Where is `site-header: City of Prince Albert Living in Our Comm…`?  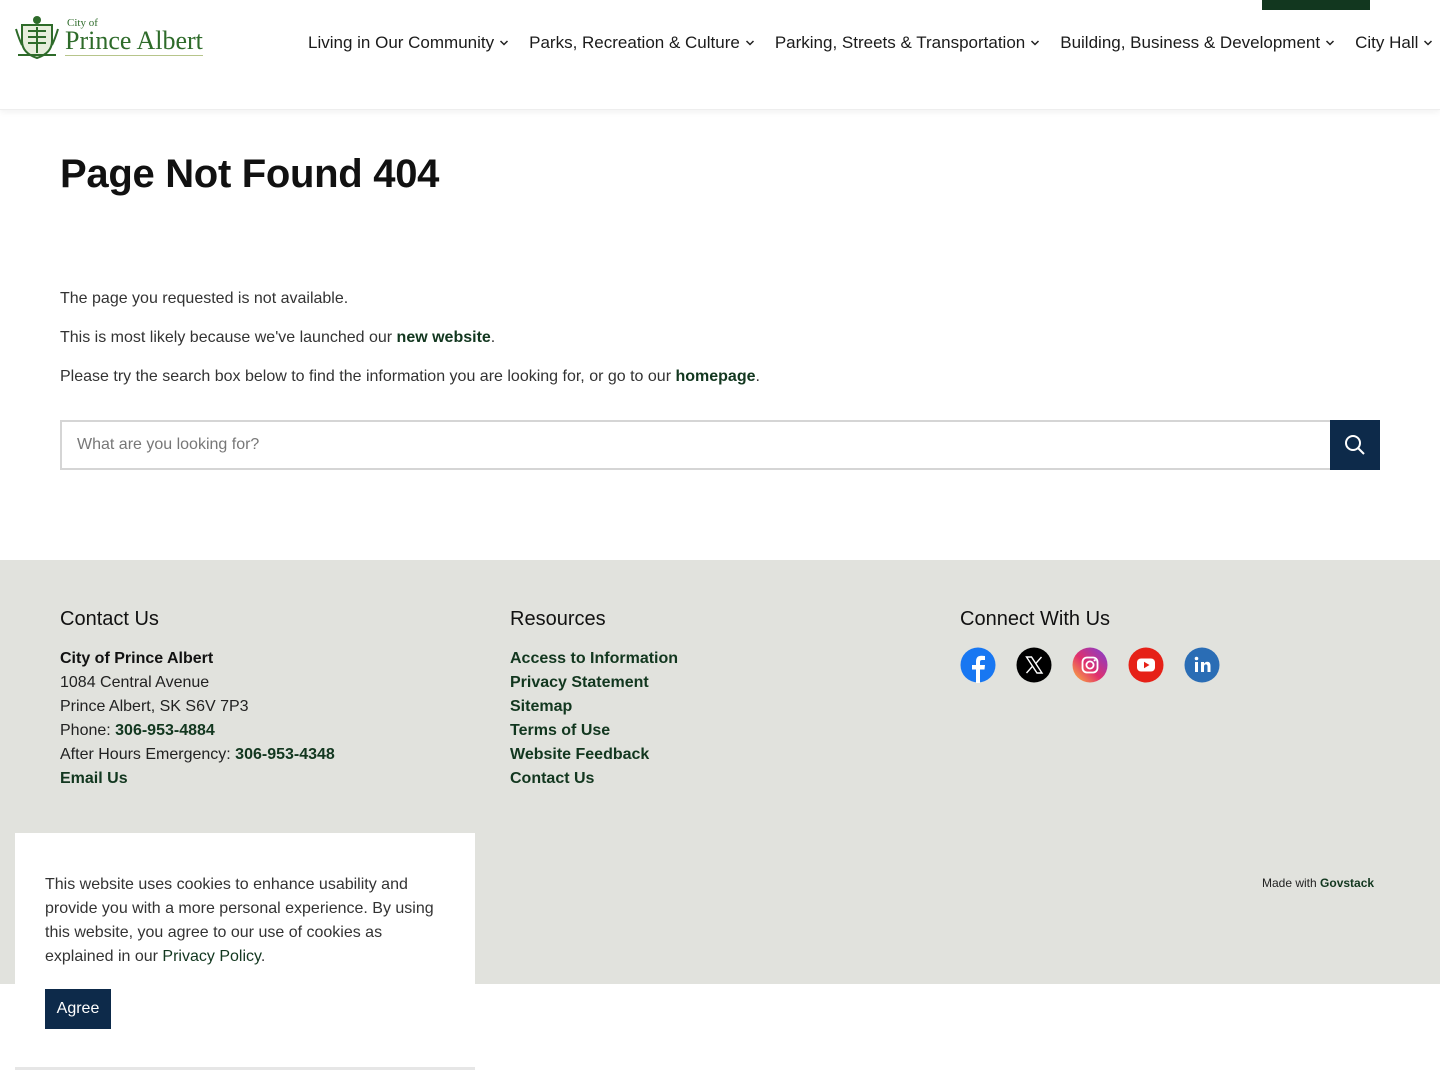
site-header: City of Prince Albert Living in Our Comm… is located at coordinates (720, 55).